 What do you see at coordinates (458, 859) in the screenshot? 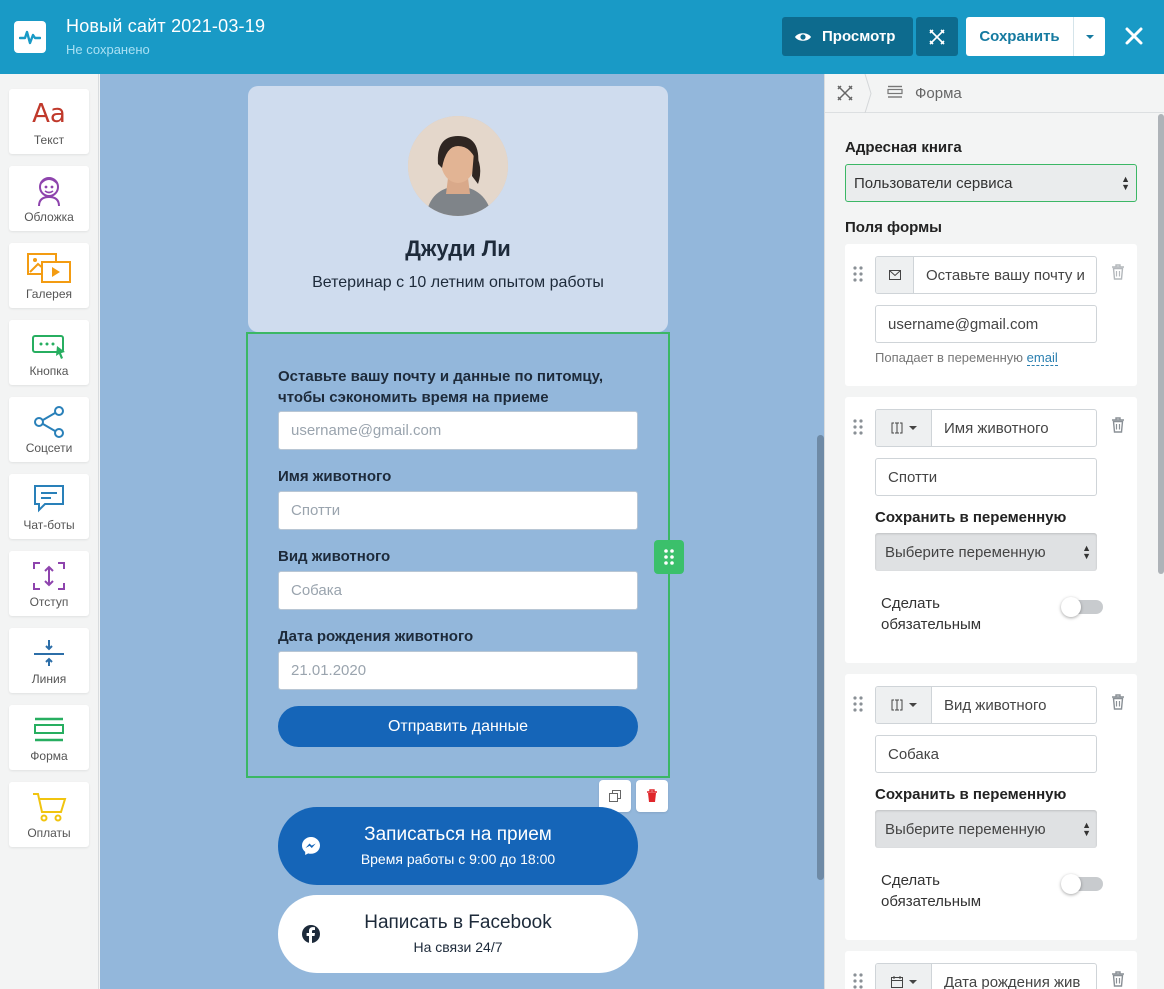
I see `cta-subtitle: Время работы с 9:00 до 18:00` at bounding box center [458, 859].